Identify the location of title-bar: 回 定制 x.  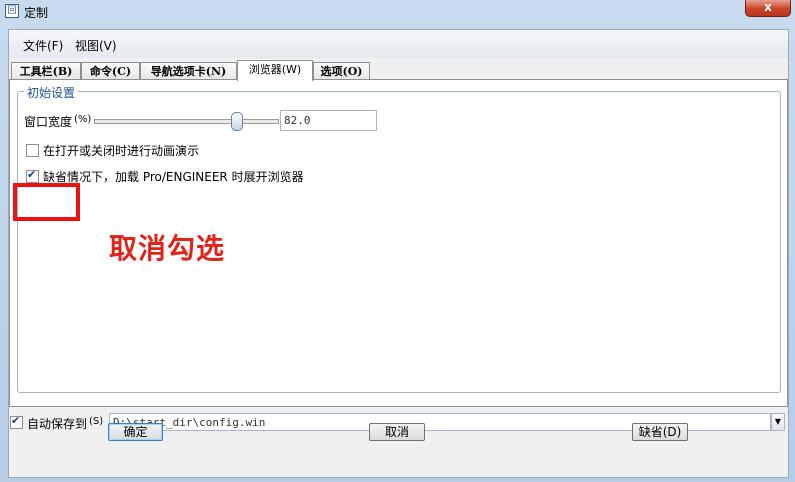
(397, 12).